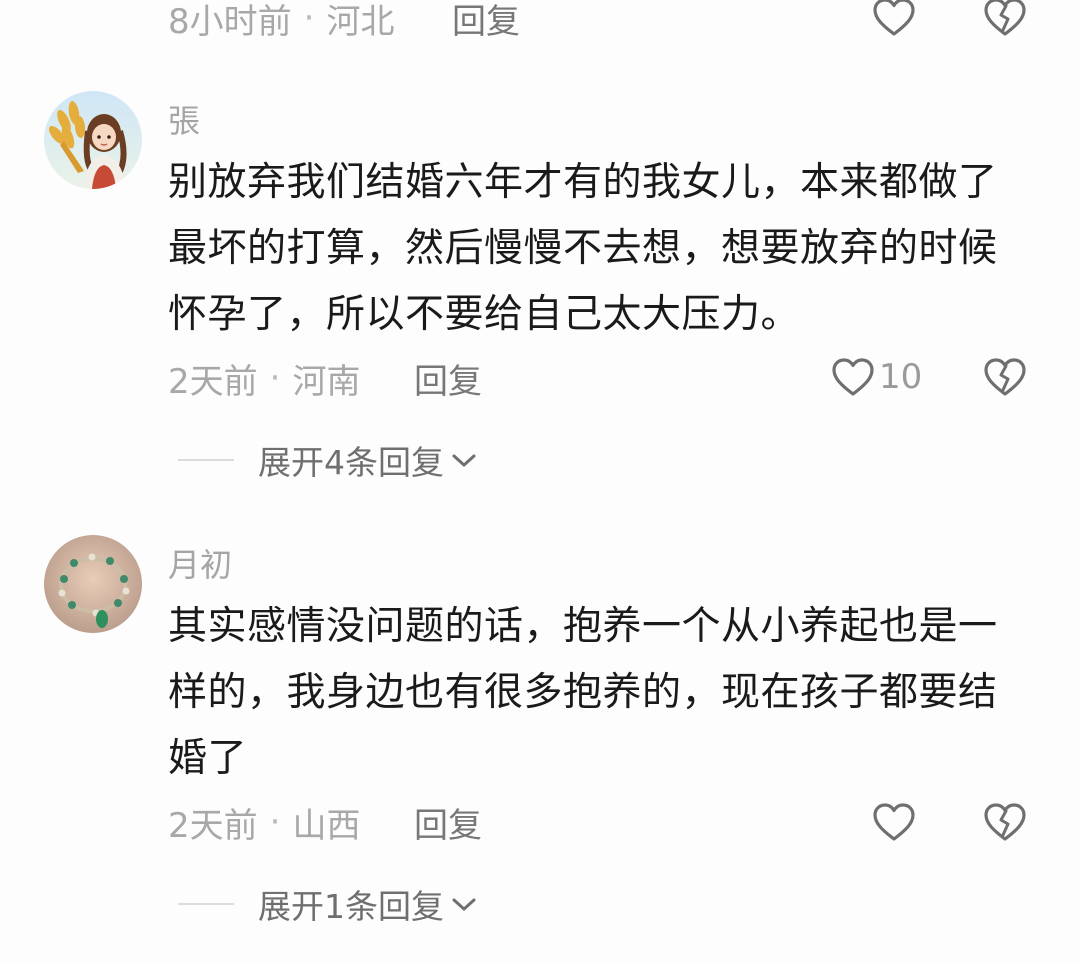  Describe the element at coordinates (360, 21) in the screenshot. I see `comment-location: 河北` at that location.